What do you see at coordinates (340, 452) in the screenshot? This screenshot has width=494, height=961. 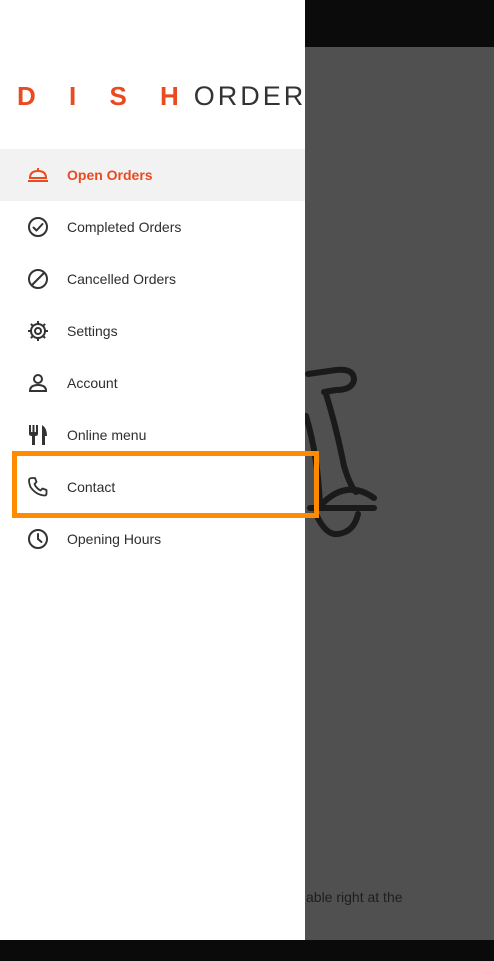 I see `scooter-icon` at bounding box center [340, 452].